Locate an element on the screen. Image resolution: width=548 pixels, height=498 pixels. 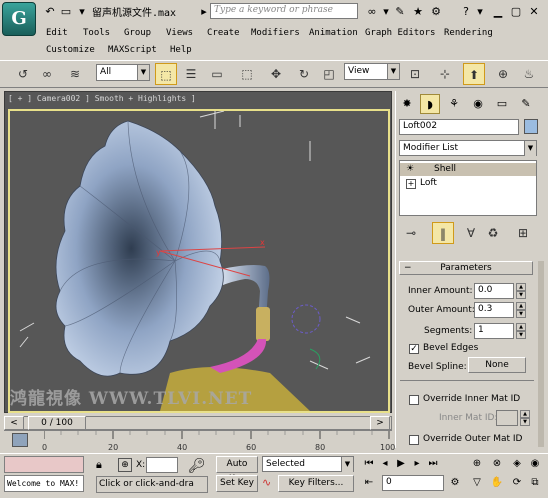
outer-amount-field: 0.3 is located at coordinates (494, 310).